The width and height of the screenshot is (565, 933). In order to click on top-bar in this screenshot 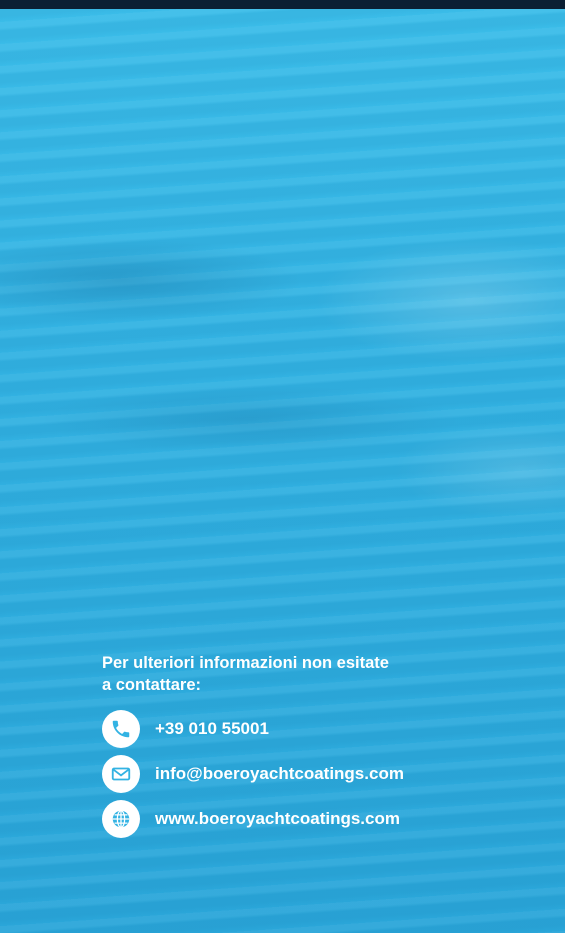, I will do `click(282, 4)`.